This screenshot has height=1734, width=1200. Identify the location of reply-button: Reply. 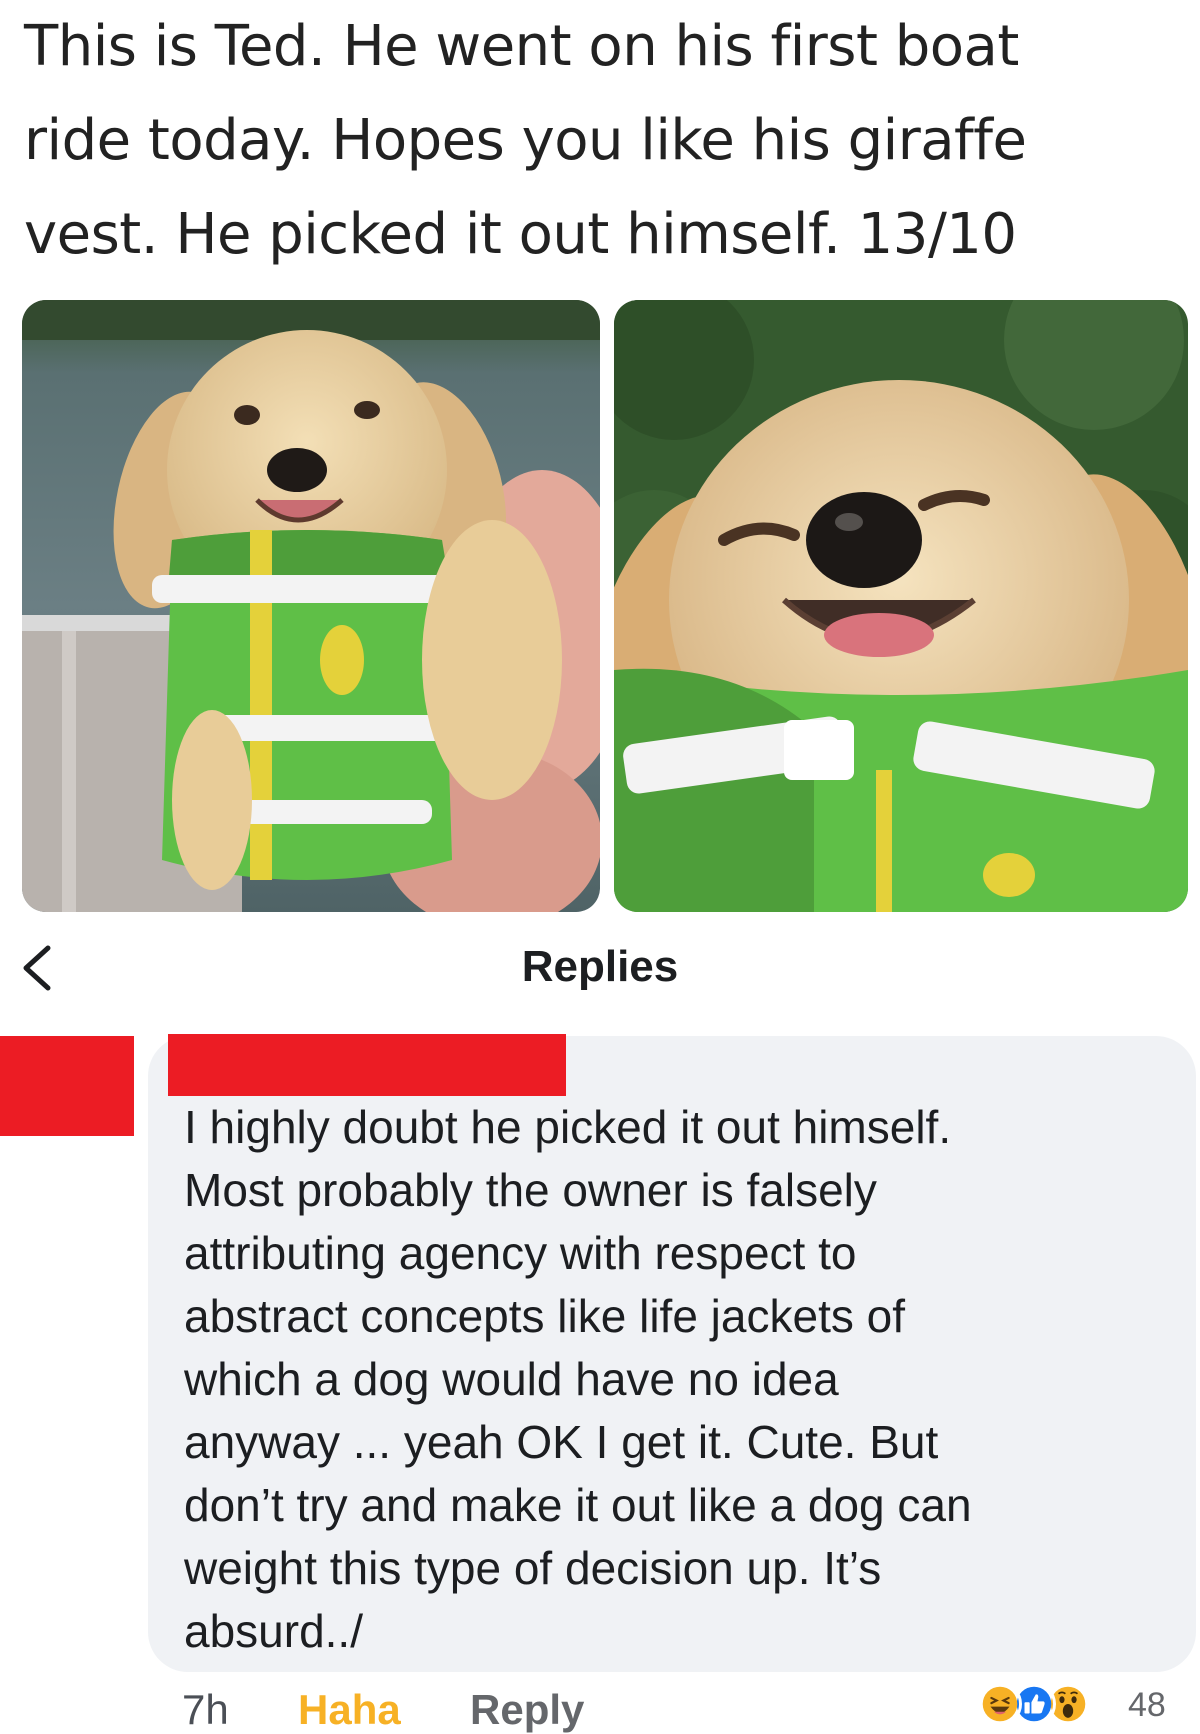
(527, 1710).